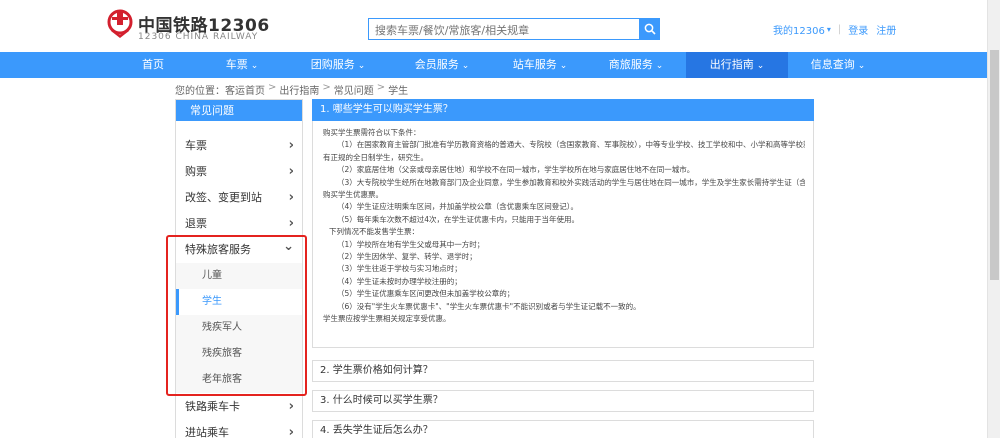 This screenshot has width=1000, height=438. Describe the element at coordinates (407, 257) in the screenshot. I see `answer-line: （2）学生因休学、复学、转学、退学时；` at that location.